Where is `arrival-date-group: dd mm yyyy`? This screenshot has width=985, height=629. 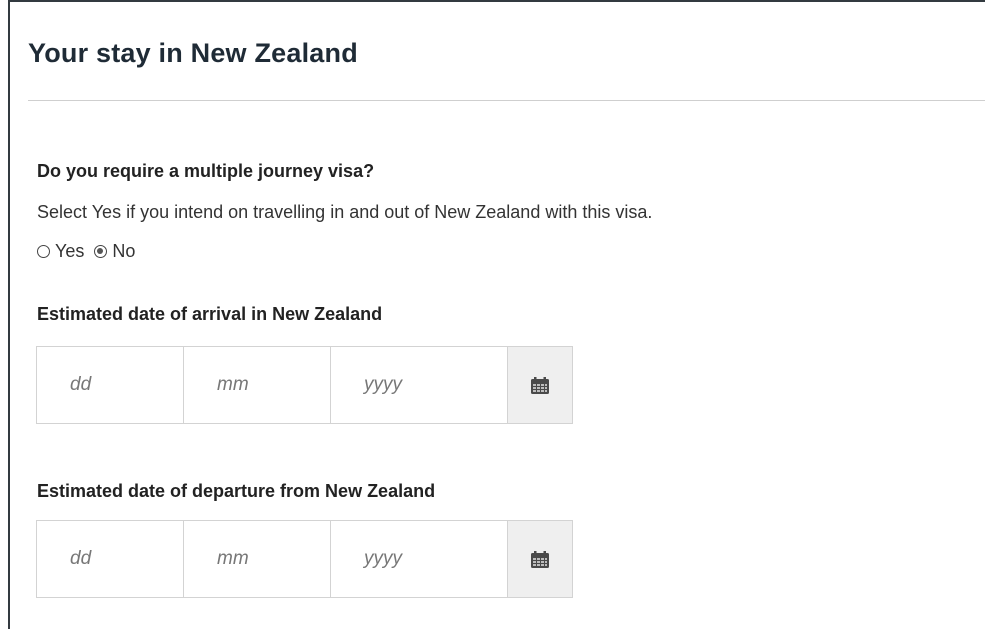
arrival-date-group: dd mm yyyy is located at coordinates (304, 385).